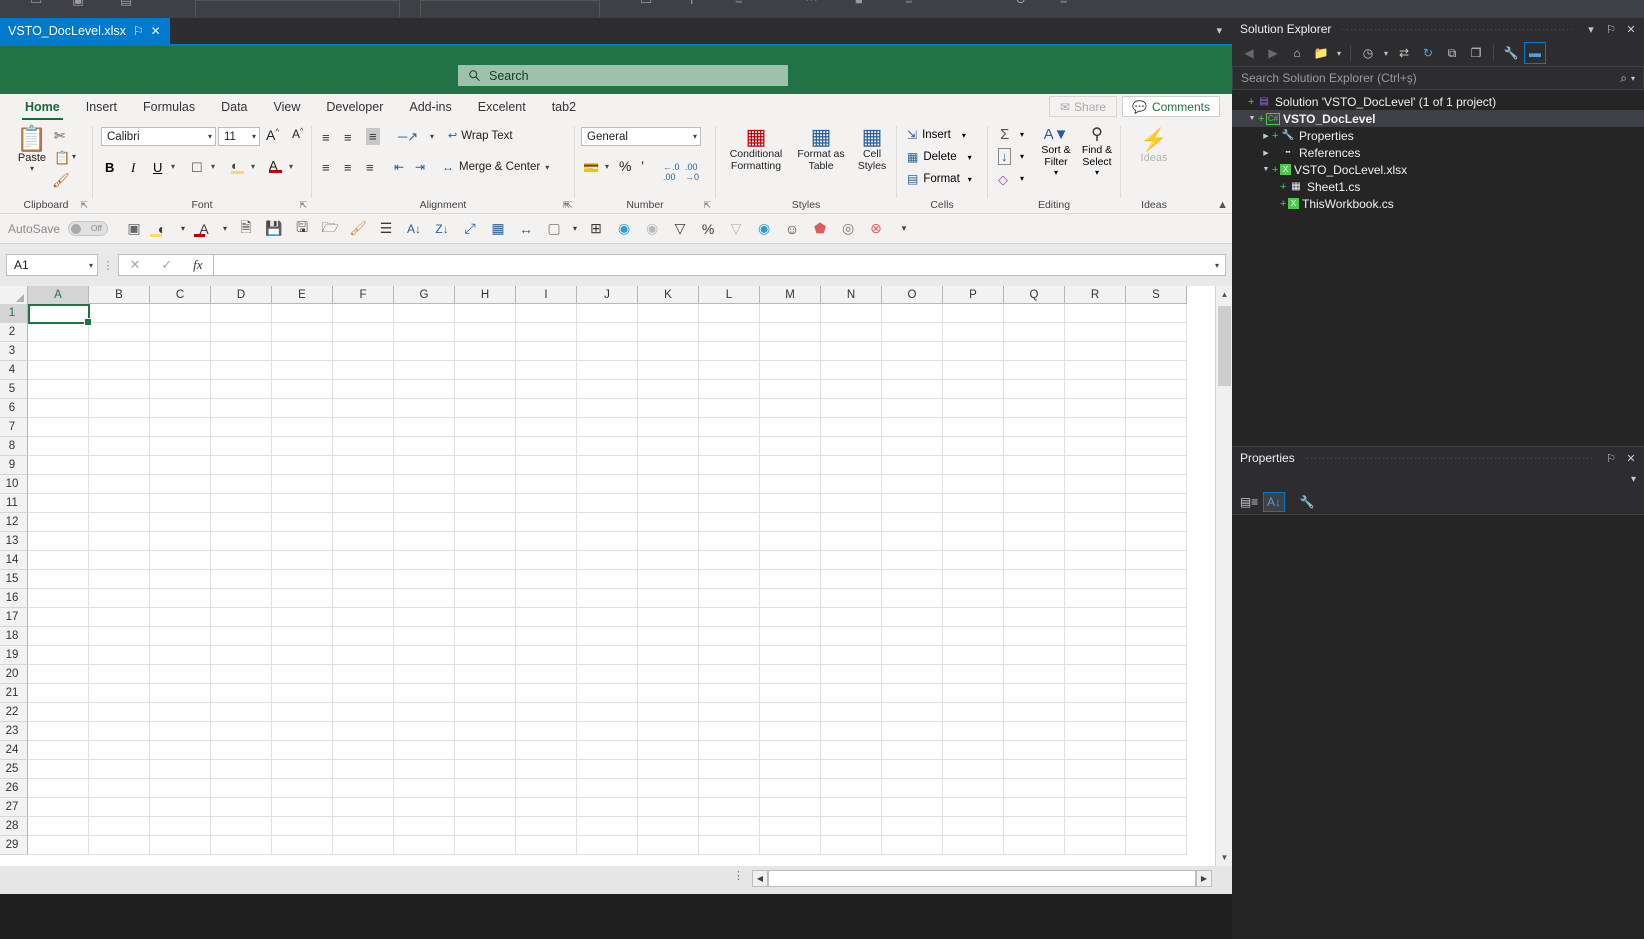 The height and width of the screenshot is (939, 1644). Describe the element at coordinates (62, 158) in the screenshot. I see `copy-icon: 📋` at that location.